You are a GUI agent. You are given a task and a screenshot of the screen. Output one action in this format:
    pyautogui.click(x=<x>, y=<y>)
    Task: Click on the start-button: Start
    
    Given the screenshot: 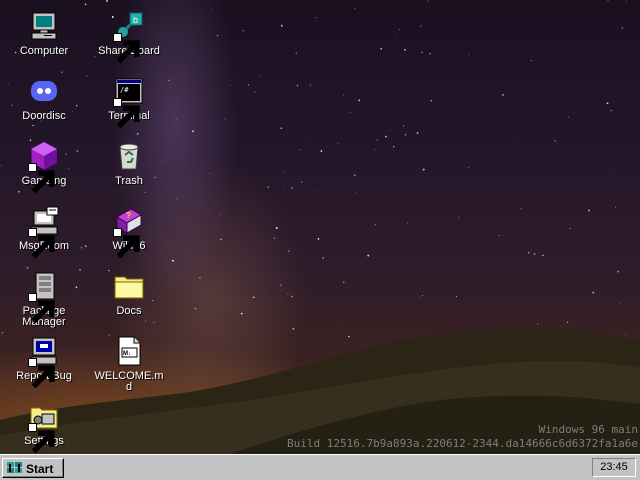 What is the action you would take?
    pyautogui.click(x=33, y=468)
    